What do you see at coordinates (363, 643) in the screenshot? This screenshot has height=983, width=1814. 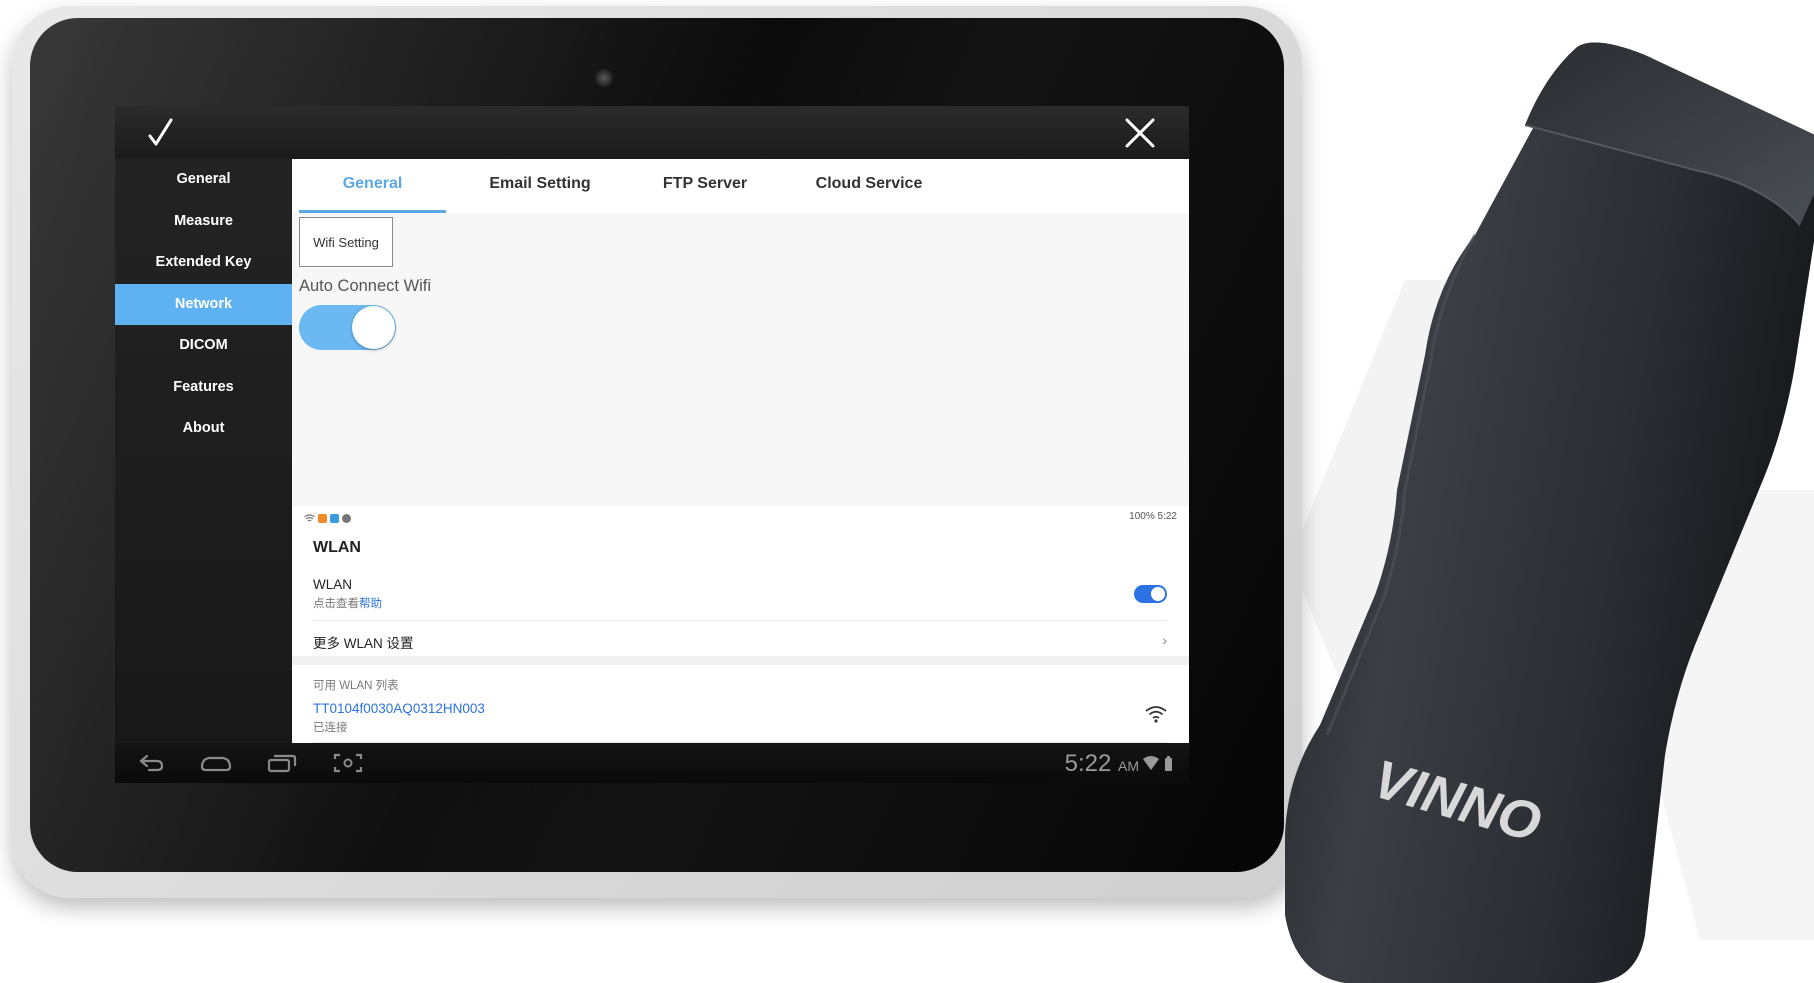 I see `more-wlan-settings-label: 更多 WLAN 设置` at bounding box center [363, 643].